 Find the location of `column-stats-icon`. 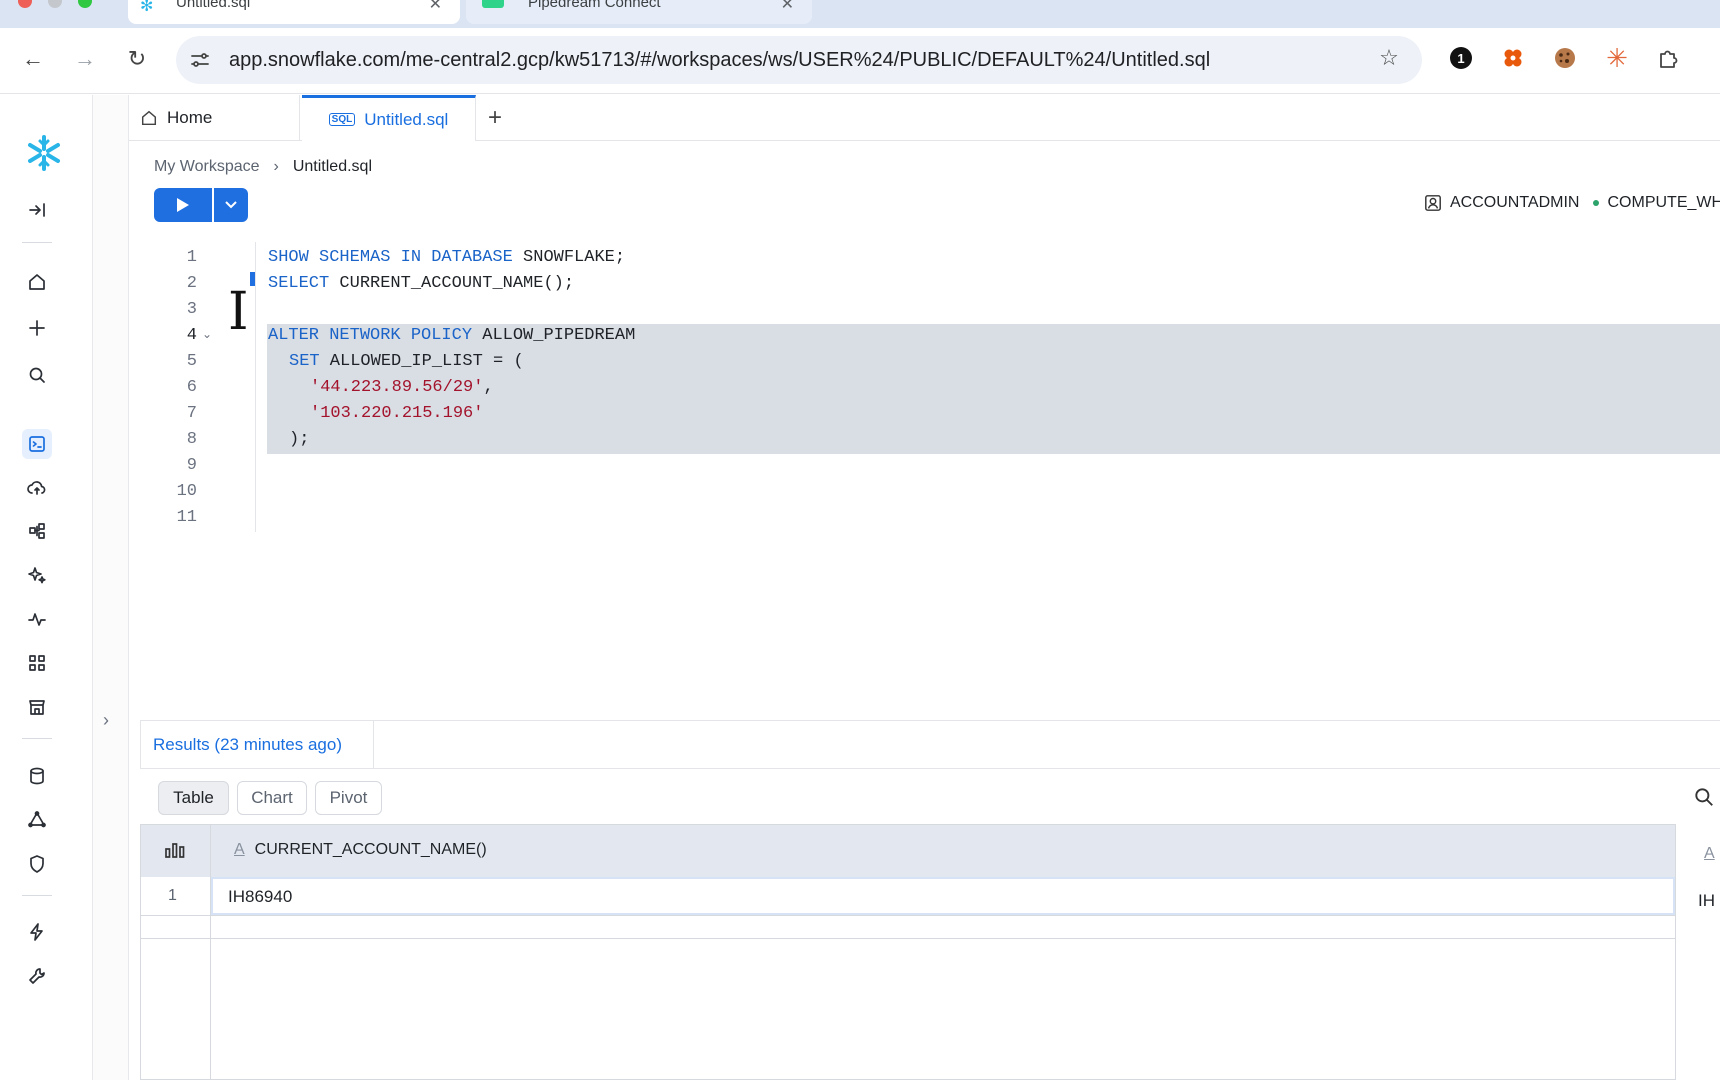

column-stats-icon is located at coordinates (175, 852).